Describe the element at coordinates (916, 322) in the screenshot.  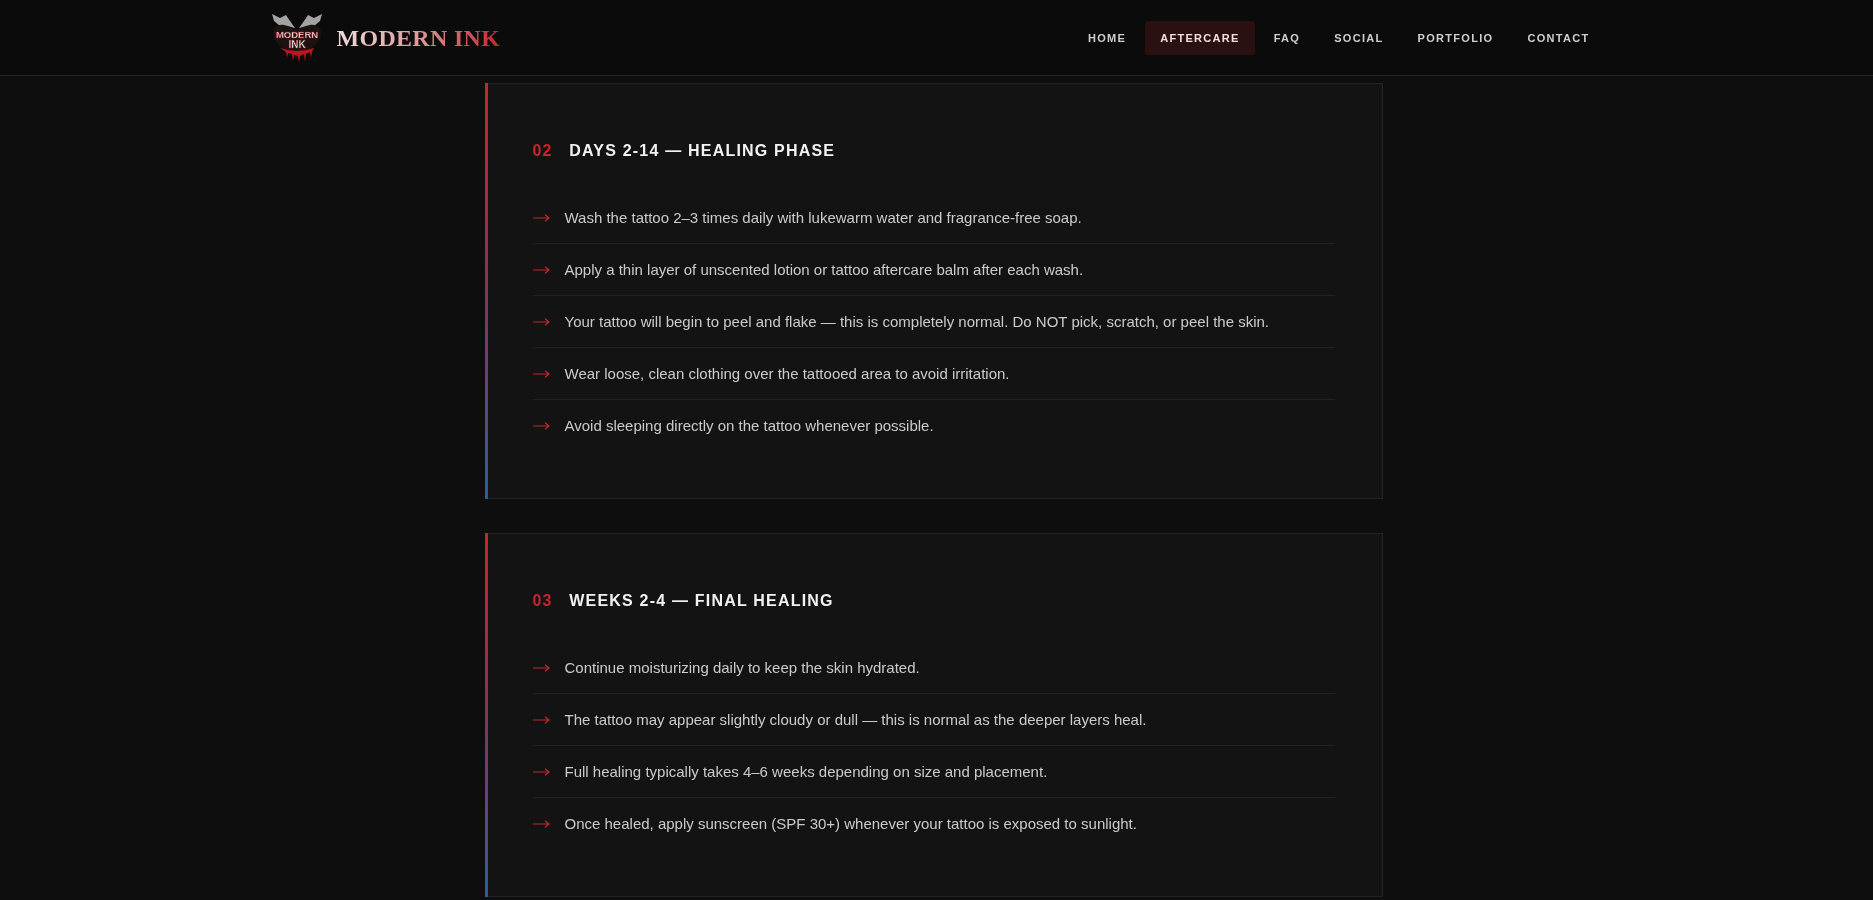
I see `tip-text: Your tattoo will begin to peel and flake — this is completely normal. Do NOT pick, scratch, or peel the skin.` at that location.